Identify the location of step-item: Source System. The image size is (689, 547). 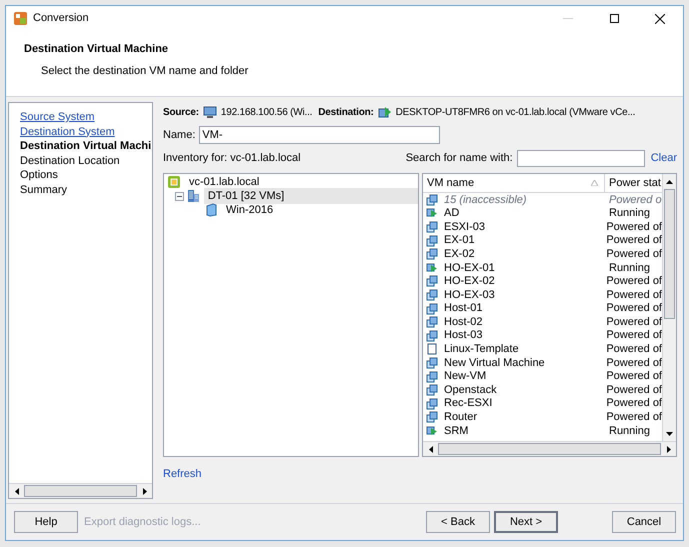
(86, 117).